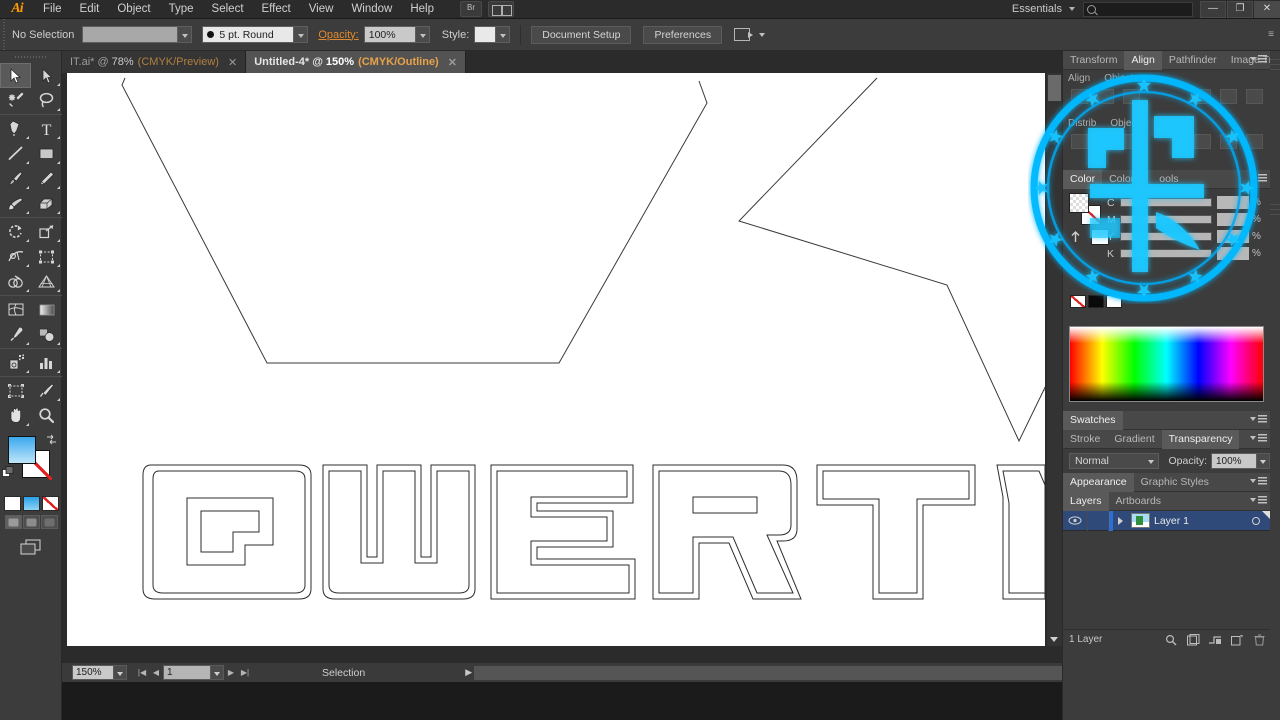 The image size is (1280, 720). I want to click on channel-slider-k, so click(1166, 253).